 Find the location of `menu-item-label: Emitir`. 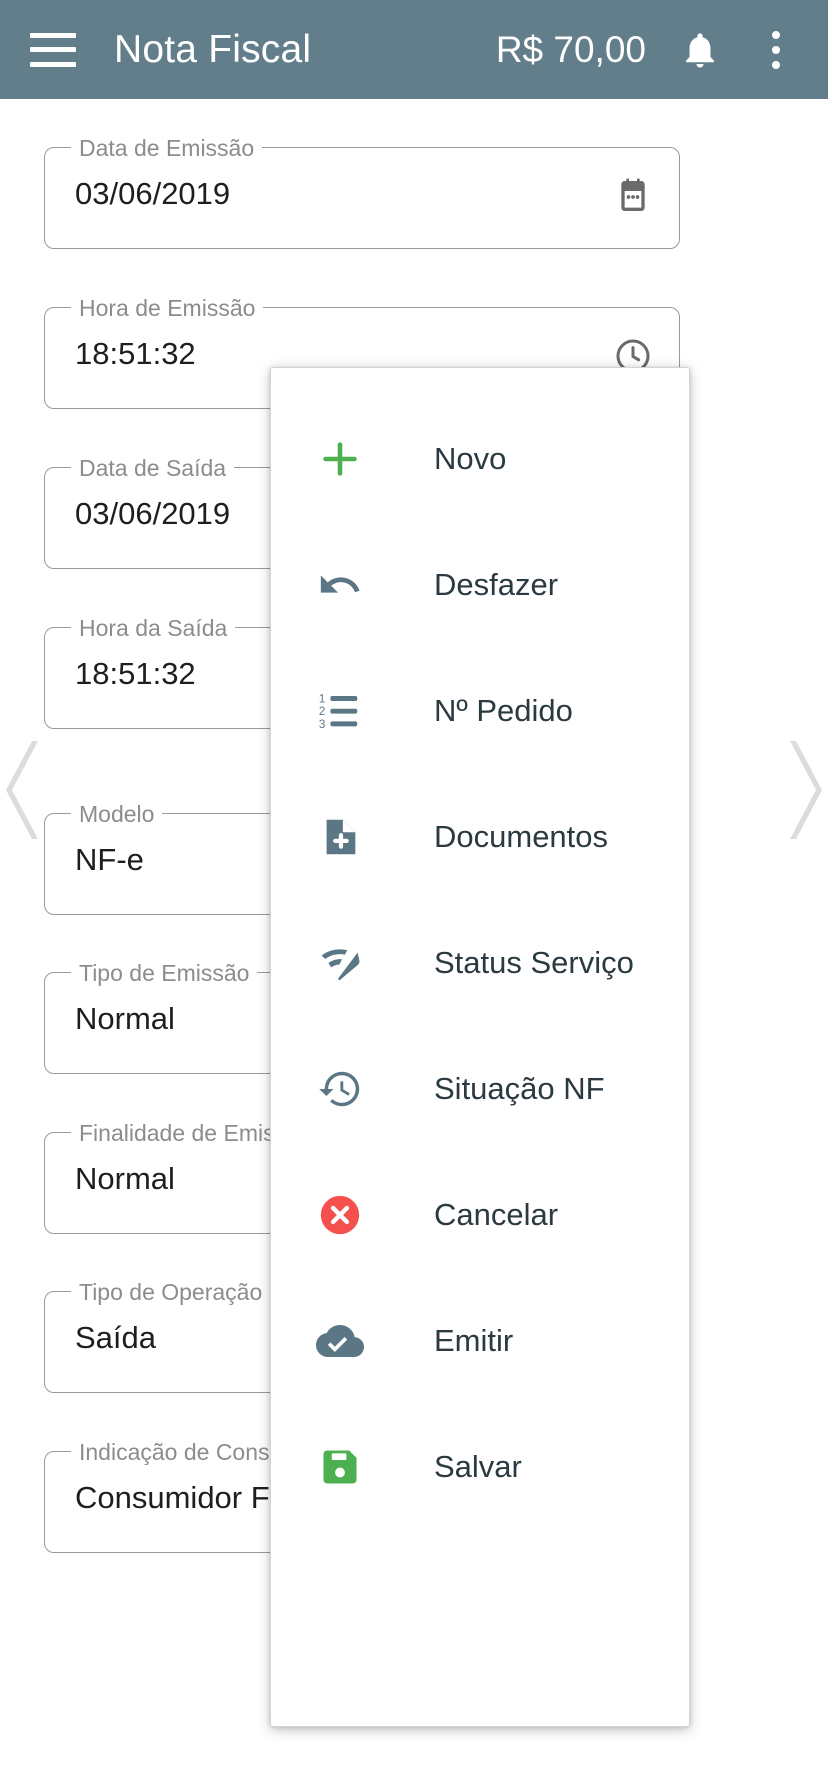

menu-item-label: Emitir is located at coordinates (474, 1340).